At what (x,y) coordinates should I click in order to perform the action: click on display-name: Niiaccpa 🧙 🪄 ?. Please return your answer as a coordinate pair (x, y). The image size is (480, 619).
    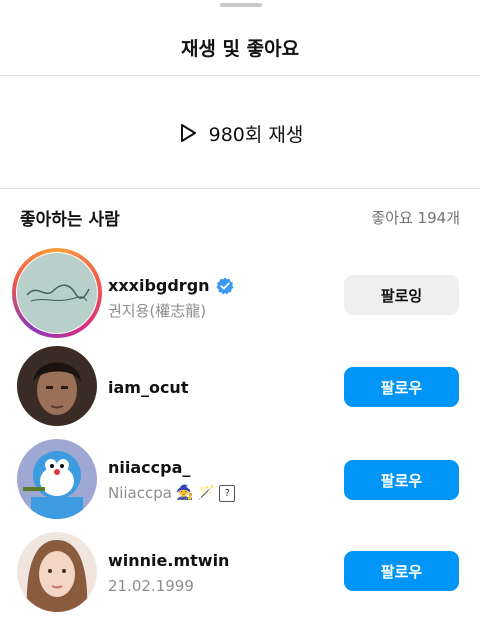
    Looking at the image, I should click on (172, 493).